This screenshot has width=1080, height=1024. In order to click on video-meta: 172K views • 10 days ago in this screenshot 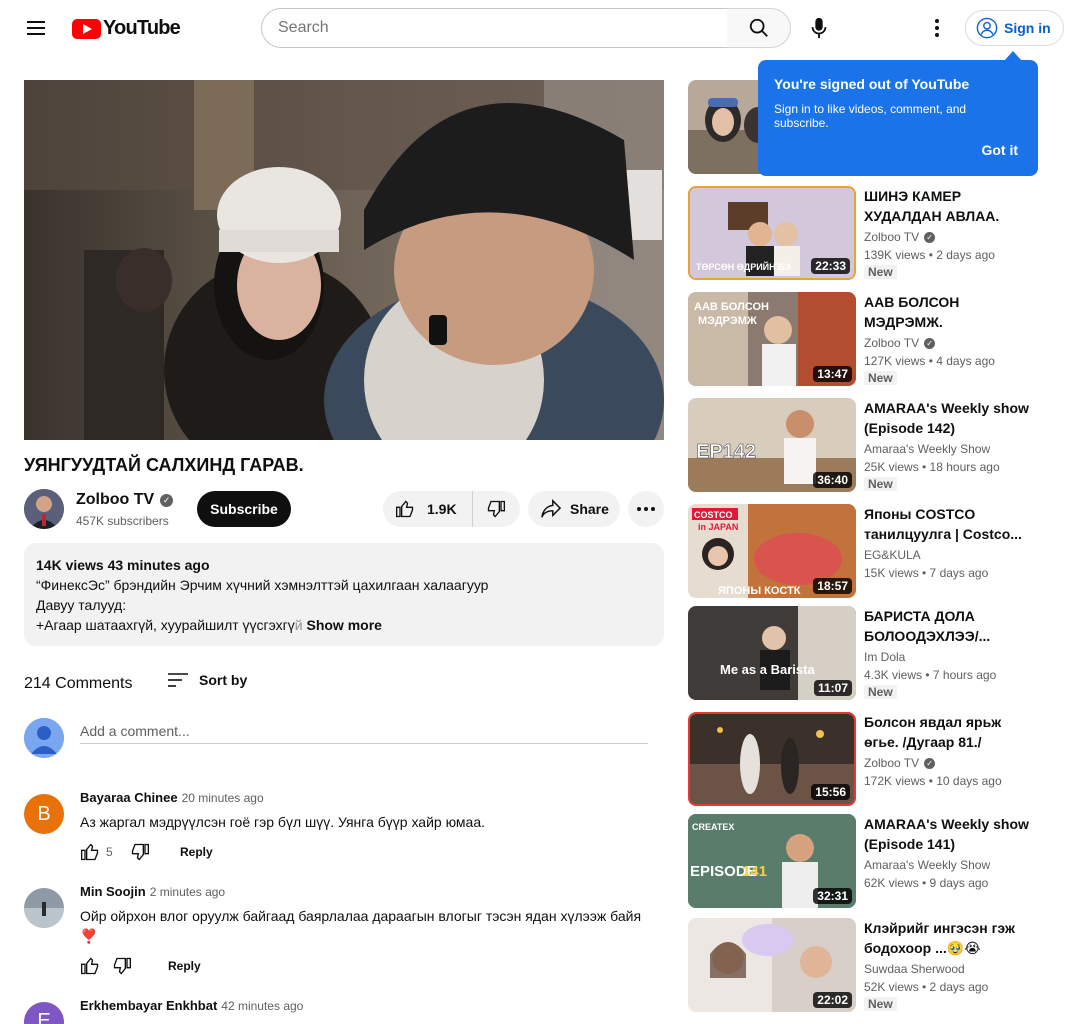, I will do `click(933, 781)`.